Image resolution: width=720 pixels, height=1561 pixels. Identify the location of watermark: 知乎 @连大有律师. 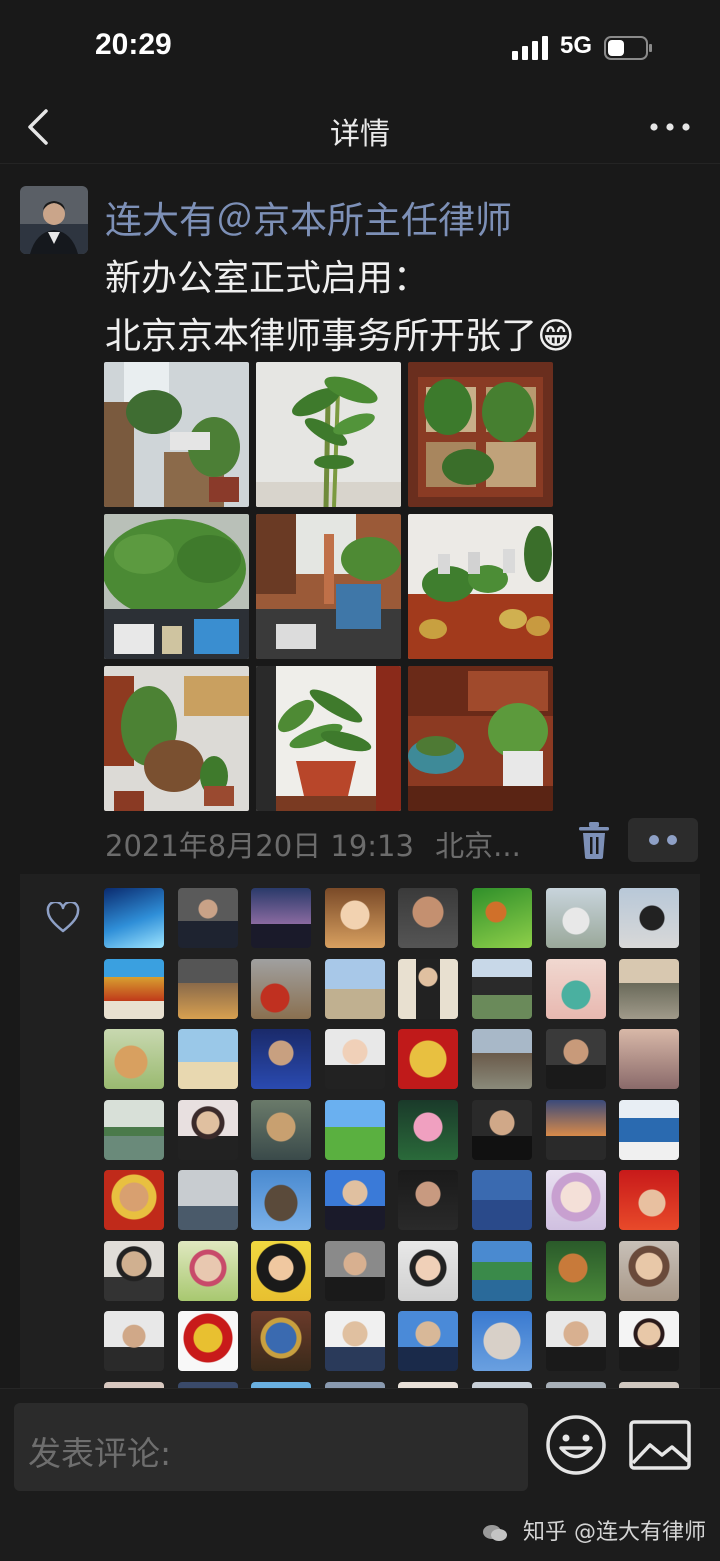
(594, 1530).